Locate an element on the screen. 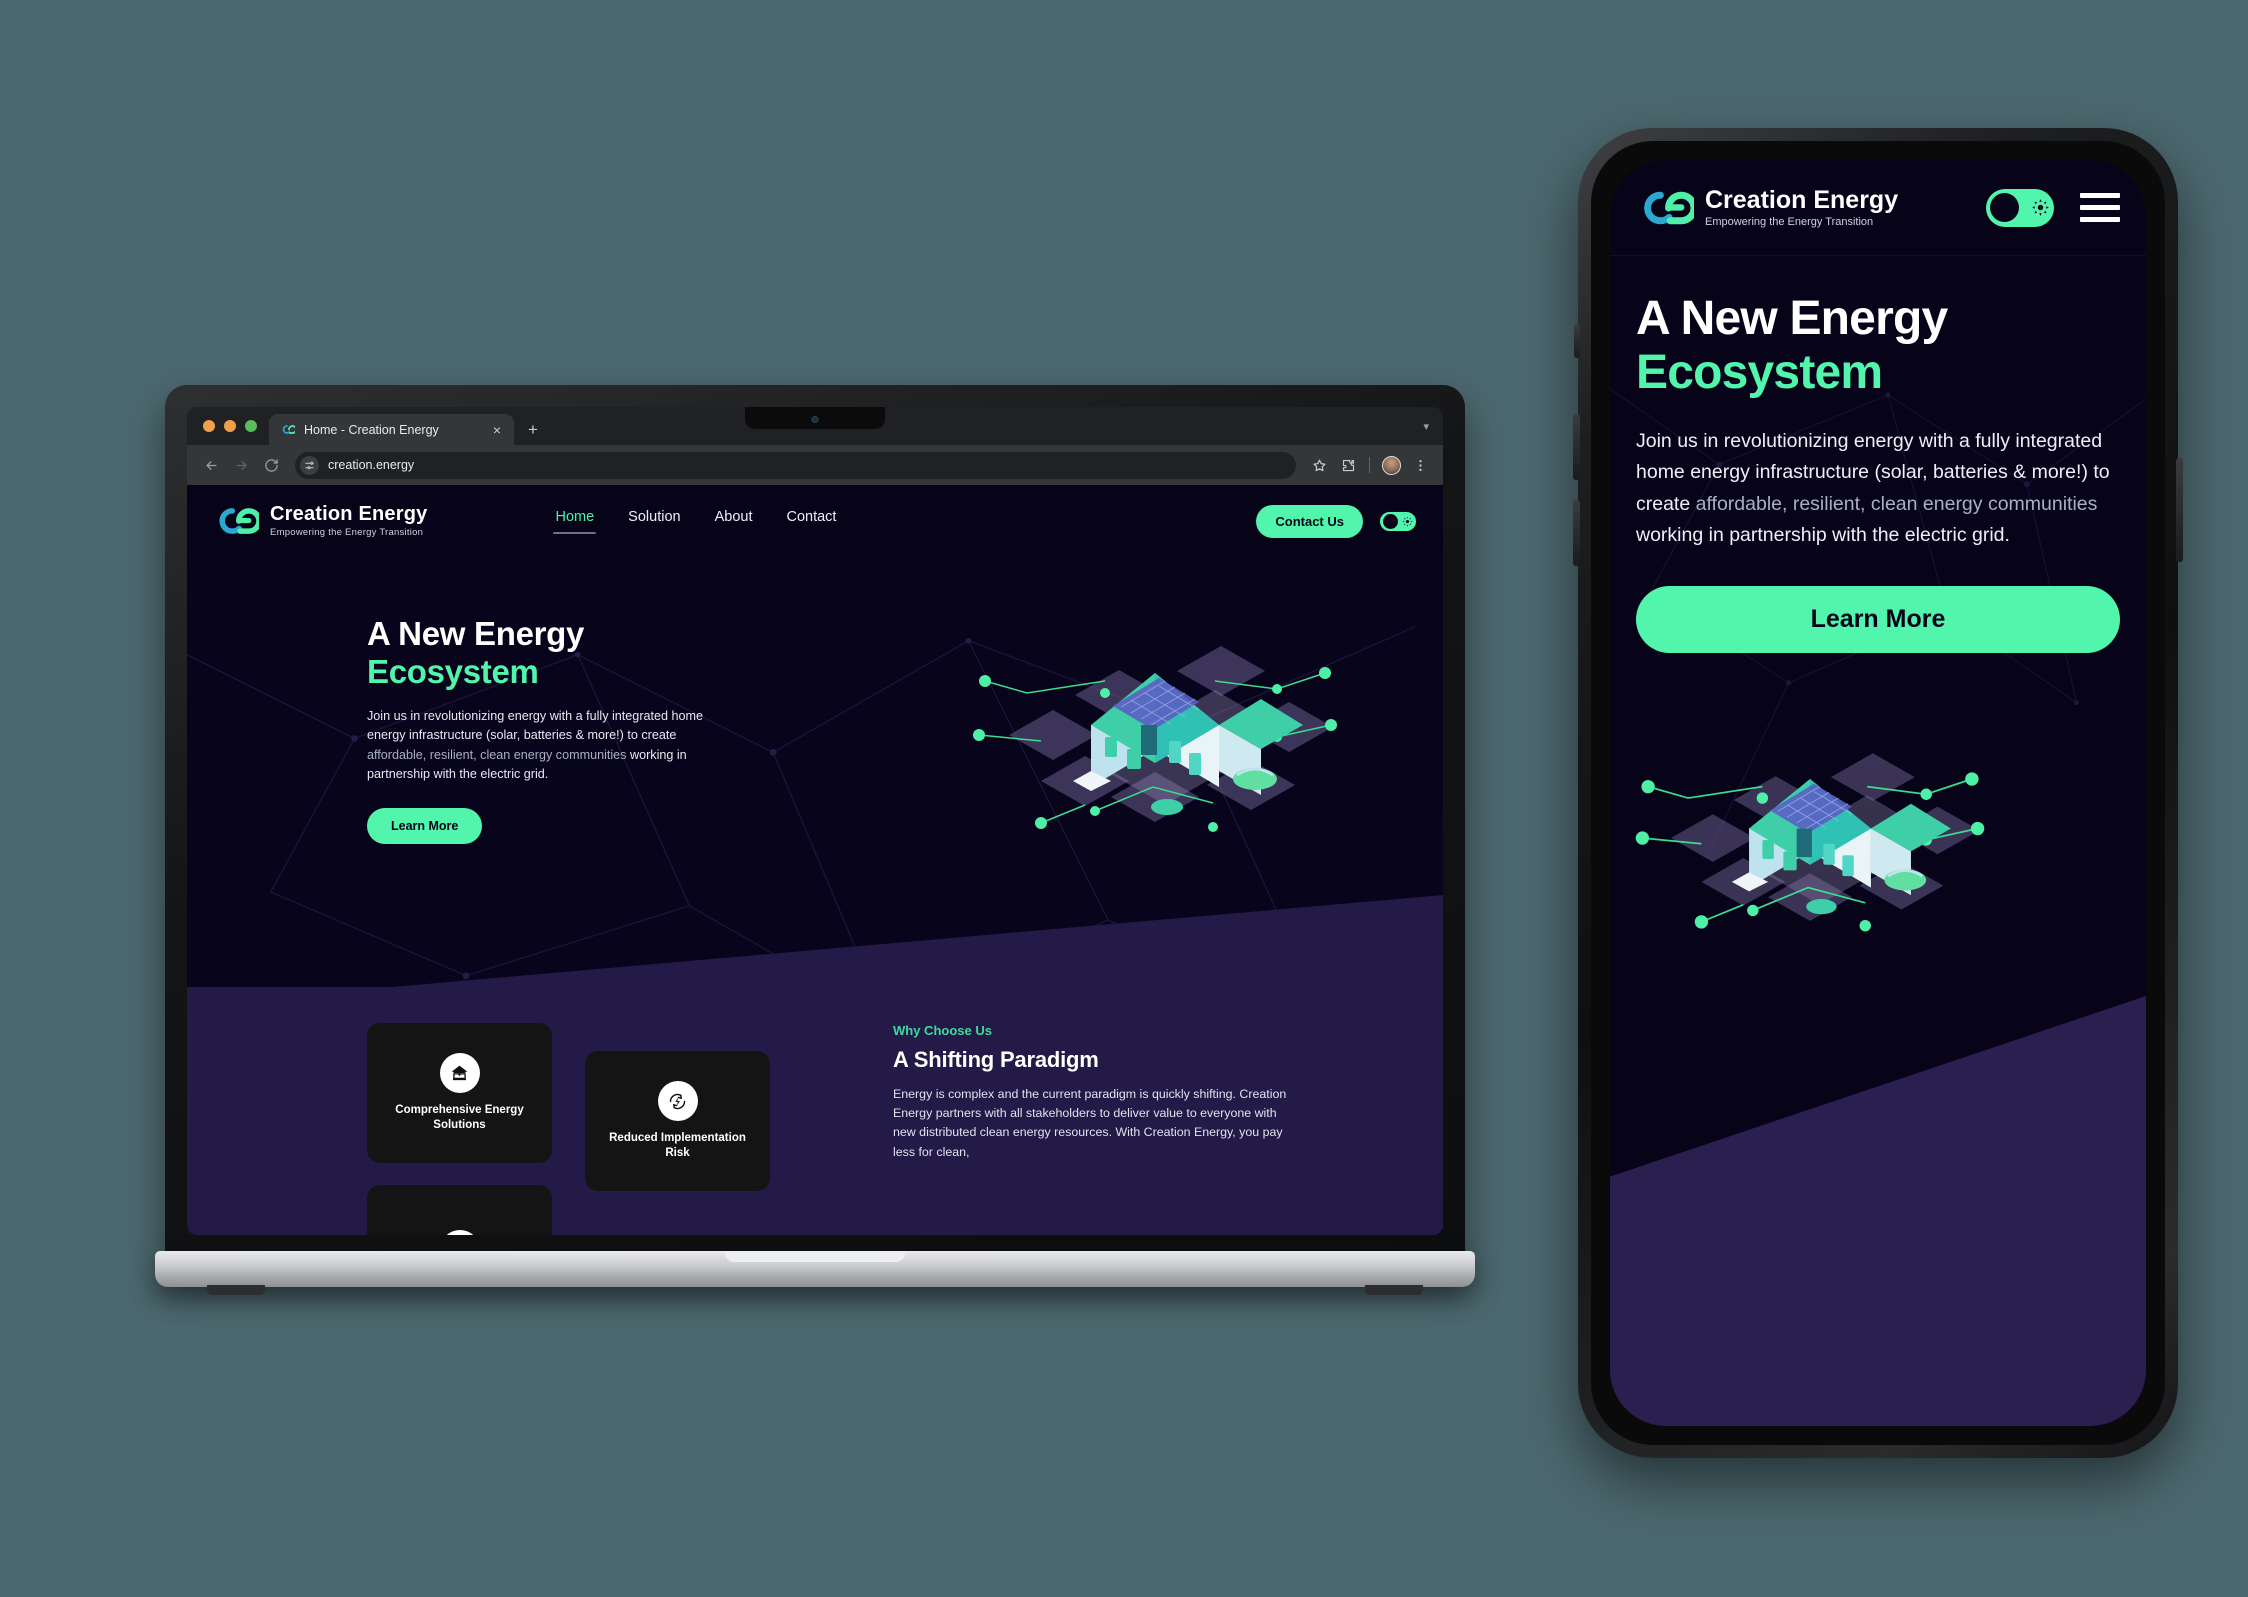 The width and height of the screenshot is (2248, 1597). close-tab-icon: × is located at coordinates (497, 430).